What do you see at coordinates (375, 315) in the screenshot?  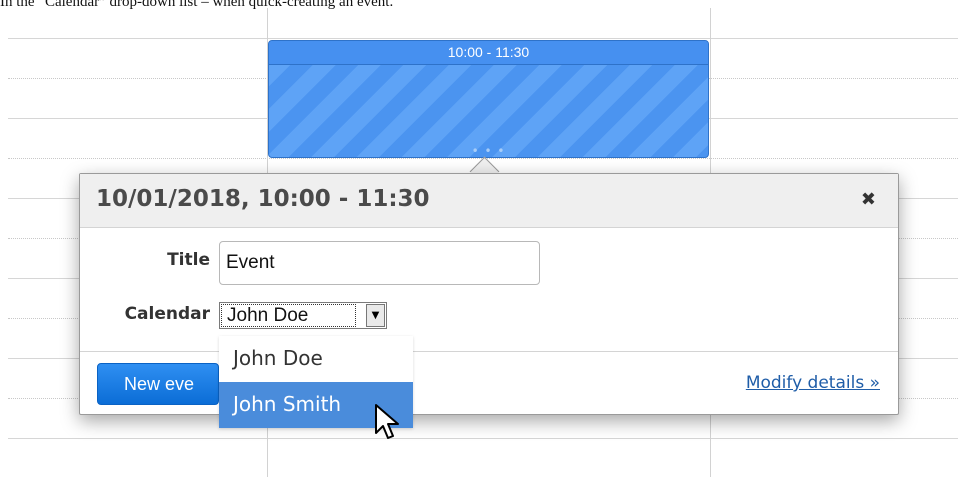 I see `chevron-down-icon: ▼` at bounding box center [375, 315].